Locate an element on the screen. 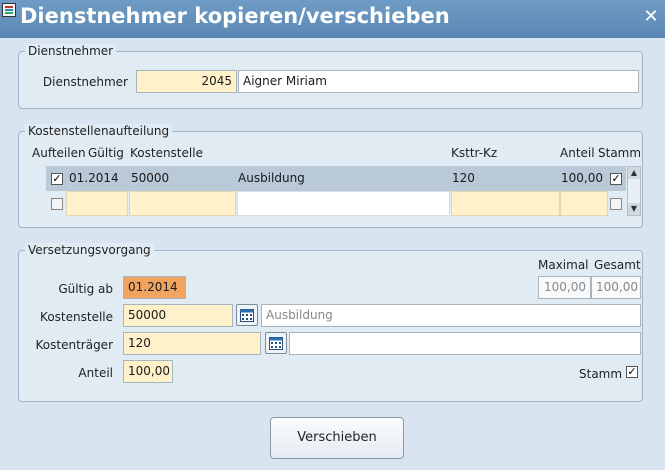 The image size is (665, 470). col-header-anteil: Anteil is located at coordinates (577, 153).